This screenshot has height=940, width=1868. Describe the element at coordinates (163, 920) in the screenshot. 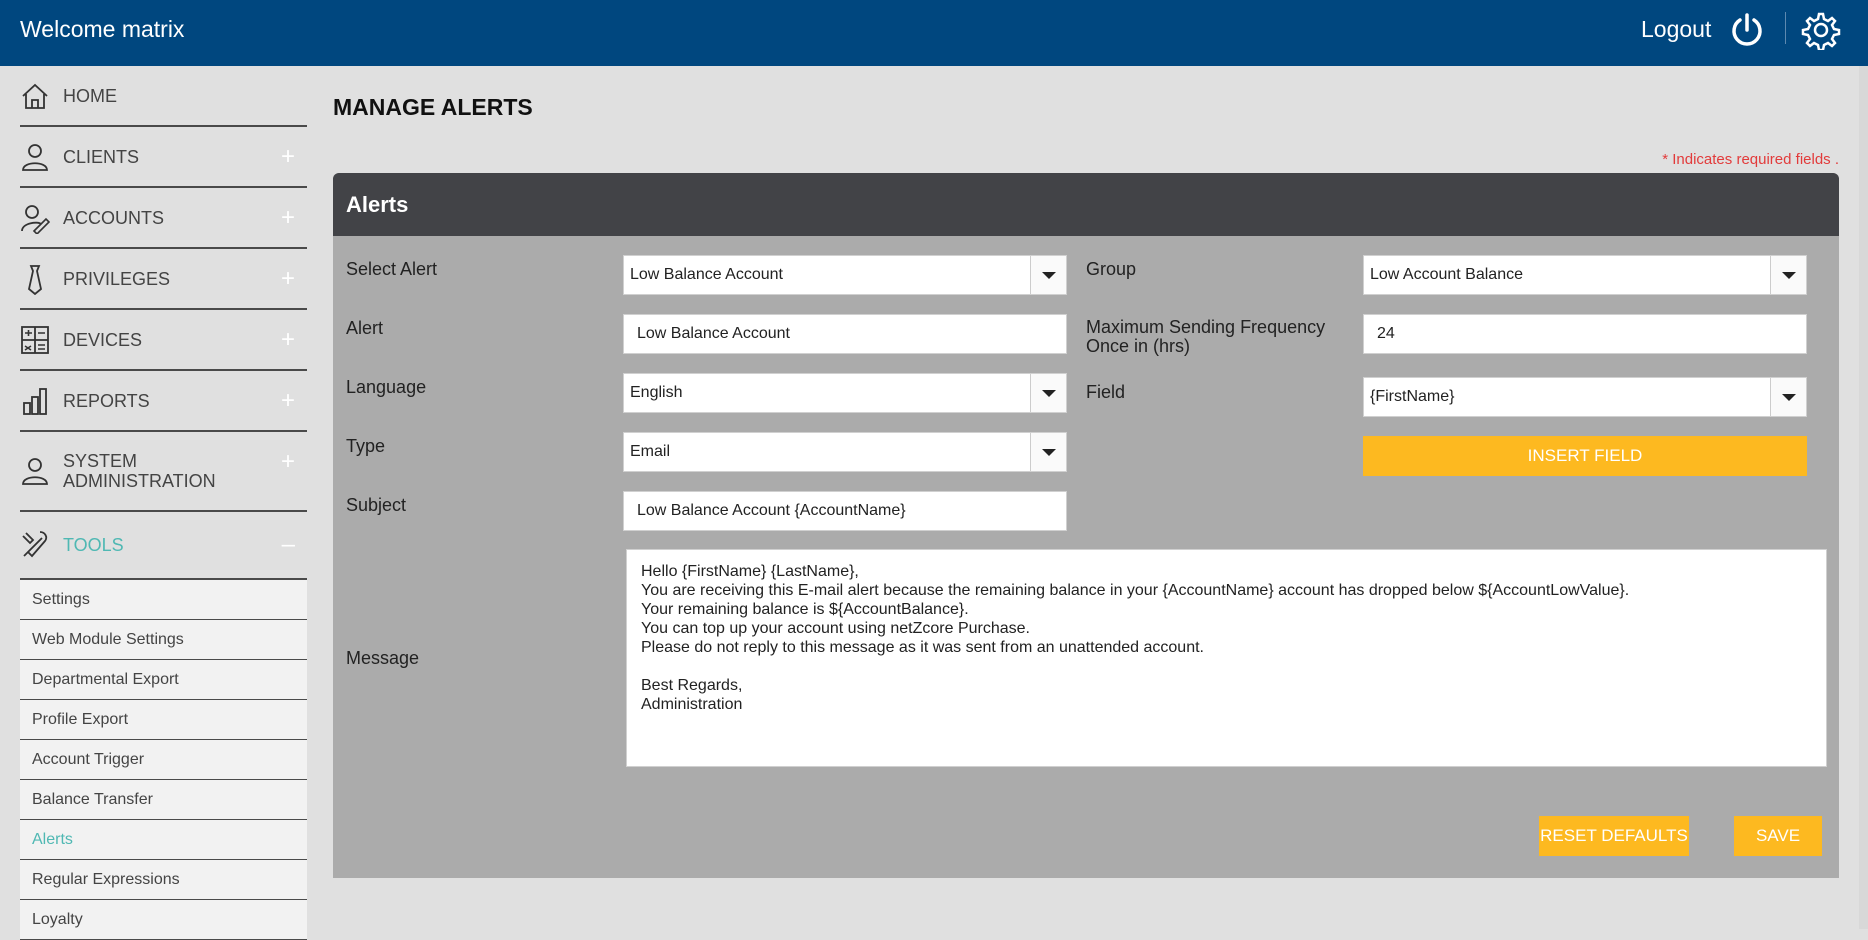

I see `submenu-item-loyalty: Loyalty` at that location.